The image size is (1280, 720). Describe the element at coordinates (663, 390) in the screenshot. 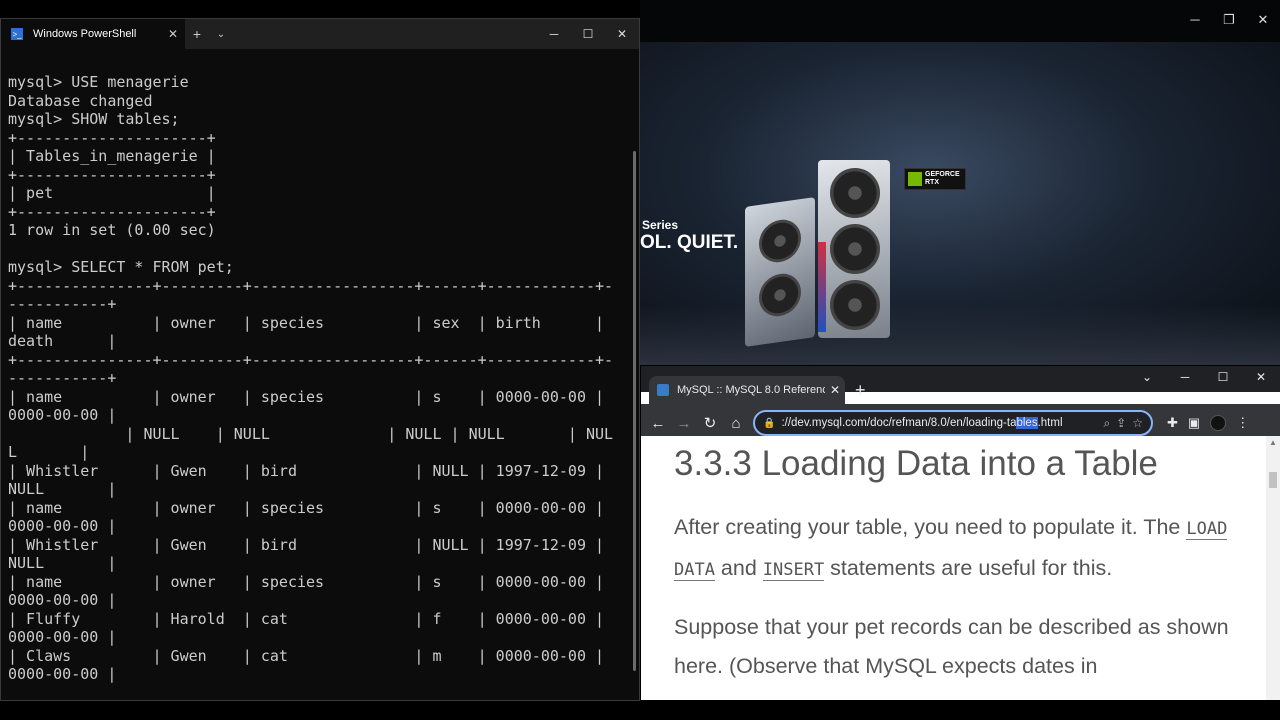

I see `mysql-favicon-icon` at that location.